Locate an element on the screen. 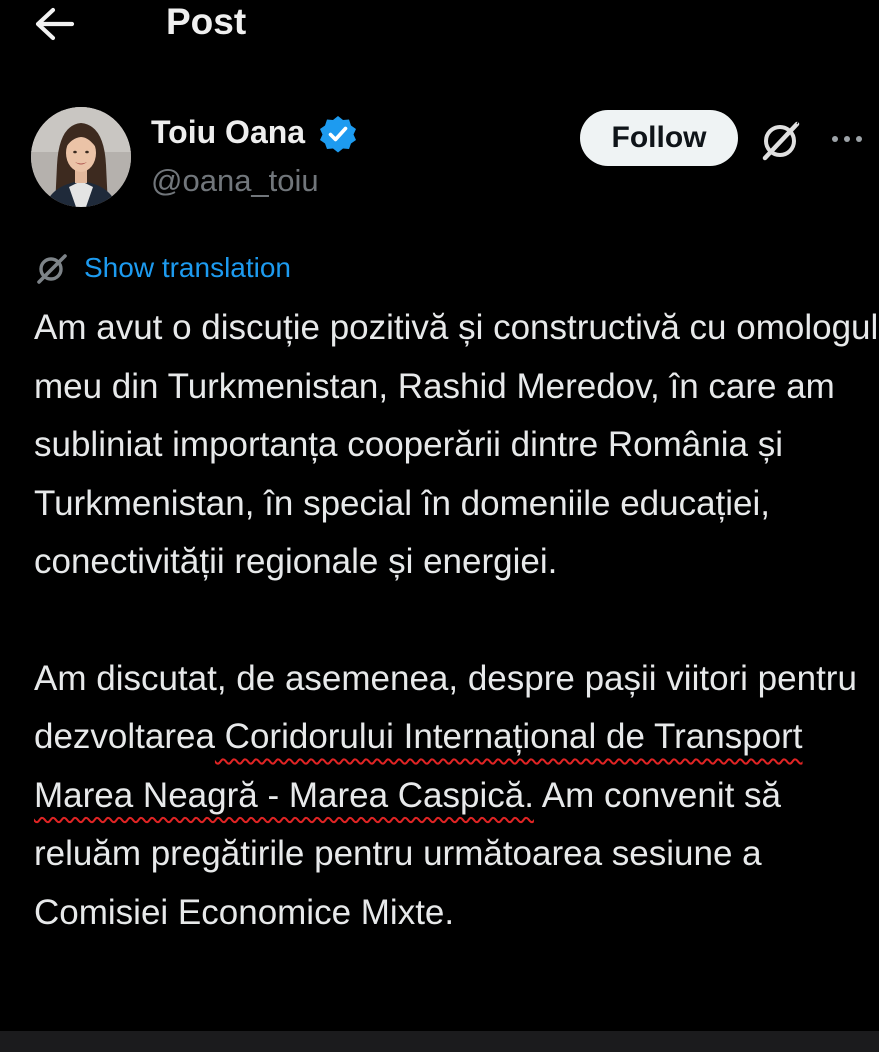 Image resolution: width=879 pixels, height=1052 pixels. show-translation-link: Show translation is located at coordinates (162, 268).